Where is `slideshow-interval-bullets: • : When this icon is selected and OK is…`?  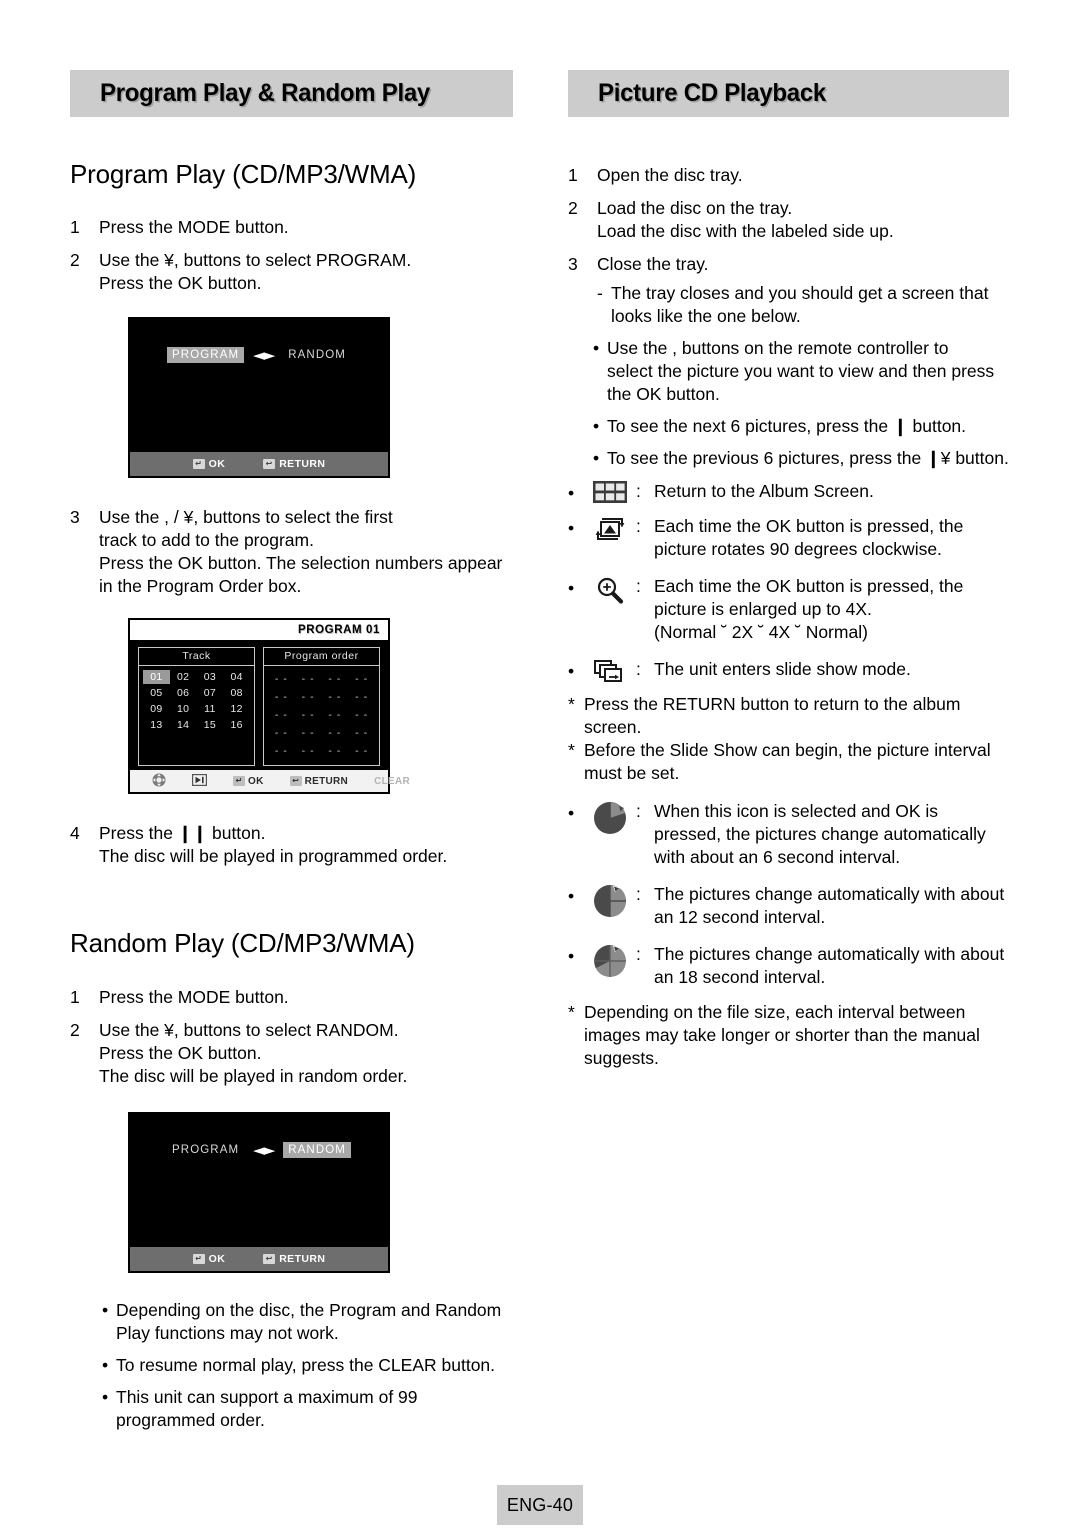
slideshow-interval-bullets: • : When this icon is selected and OK is… is located at coordinates (788, 894).